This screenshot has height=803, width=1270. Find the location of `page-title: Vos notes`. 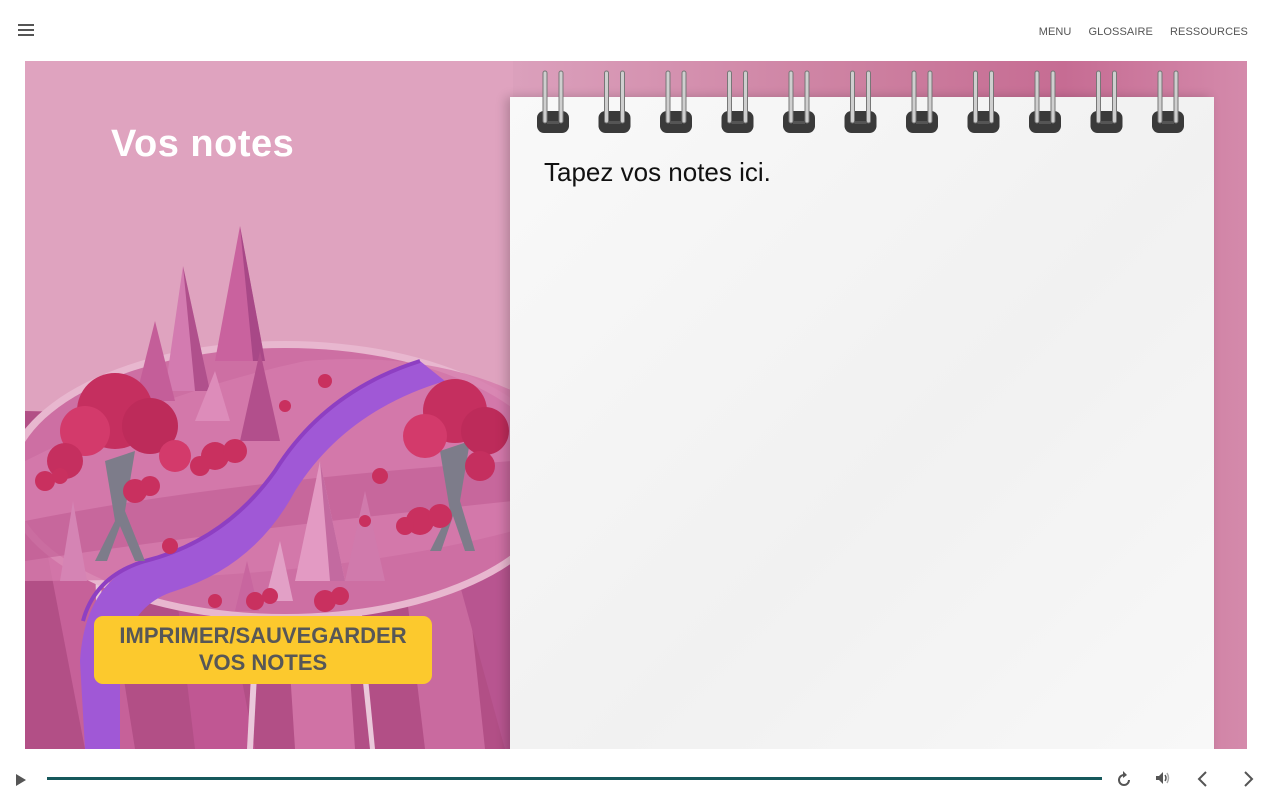

page-title: Vos notes is located at coordinates (203, 144).